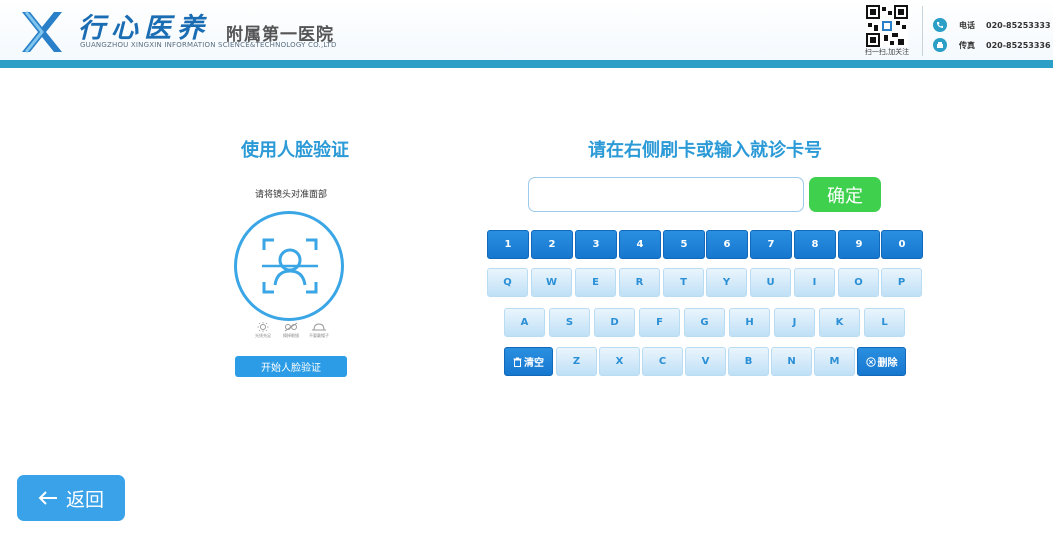  What do you see at coordinates (526, 64) in the screenshot?
I see `header-accent-bar` at bounding box center [526, 64].